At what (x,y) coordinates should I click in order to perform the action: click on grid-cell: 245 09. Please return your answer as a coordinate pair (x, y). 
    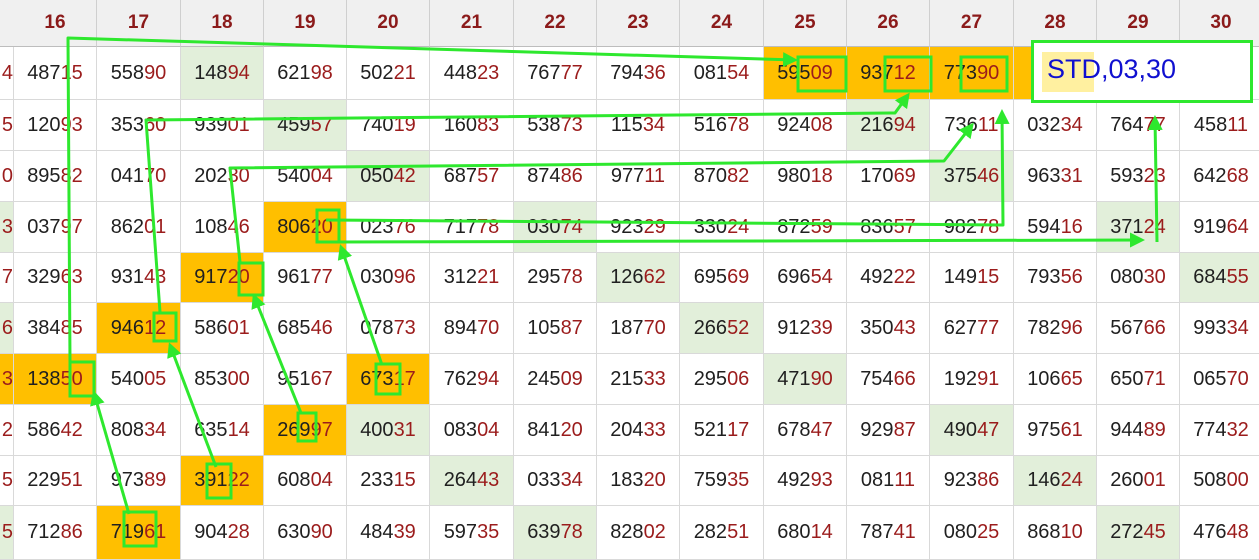
    Looking at the image, I should click on (555, 379).